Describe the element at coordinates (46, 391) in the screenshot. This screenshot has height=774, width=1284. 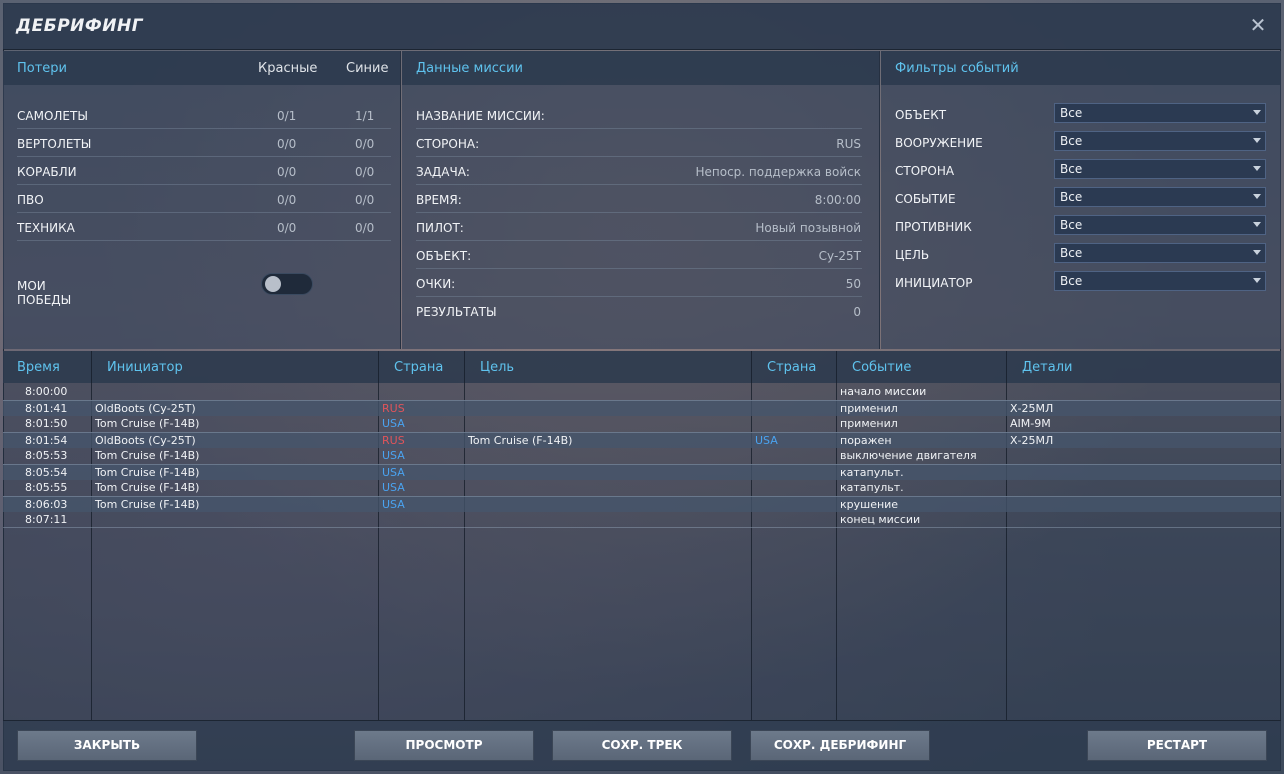
I see `cell-time: 8:00:00` at that location.